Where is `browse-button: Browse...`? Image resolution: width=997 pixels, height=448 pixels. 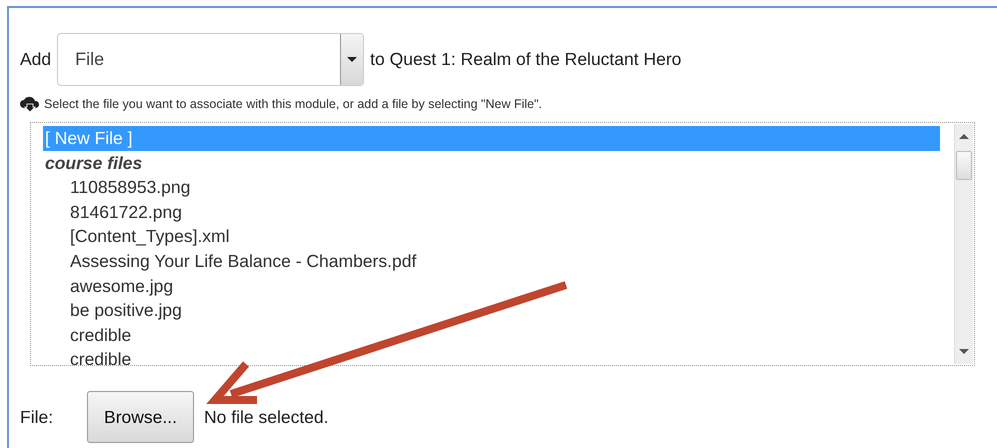
browse-button: Browse... is located at coordinates (140, 417).